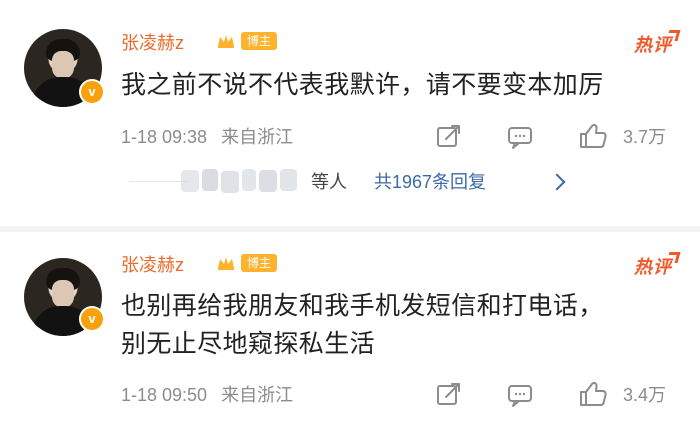 This screenshot has height=426, width=700. What do you see at coordinates (164, 395) in the screenshot?
I see `comment-time: 1-18 09:50` at bounding box center [164, 395].